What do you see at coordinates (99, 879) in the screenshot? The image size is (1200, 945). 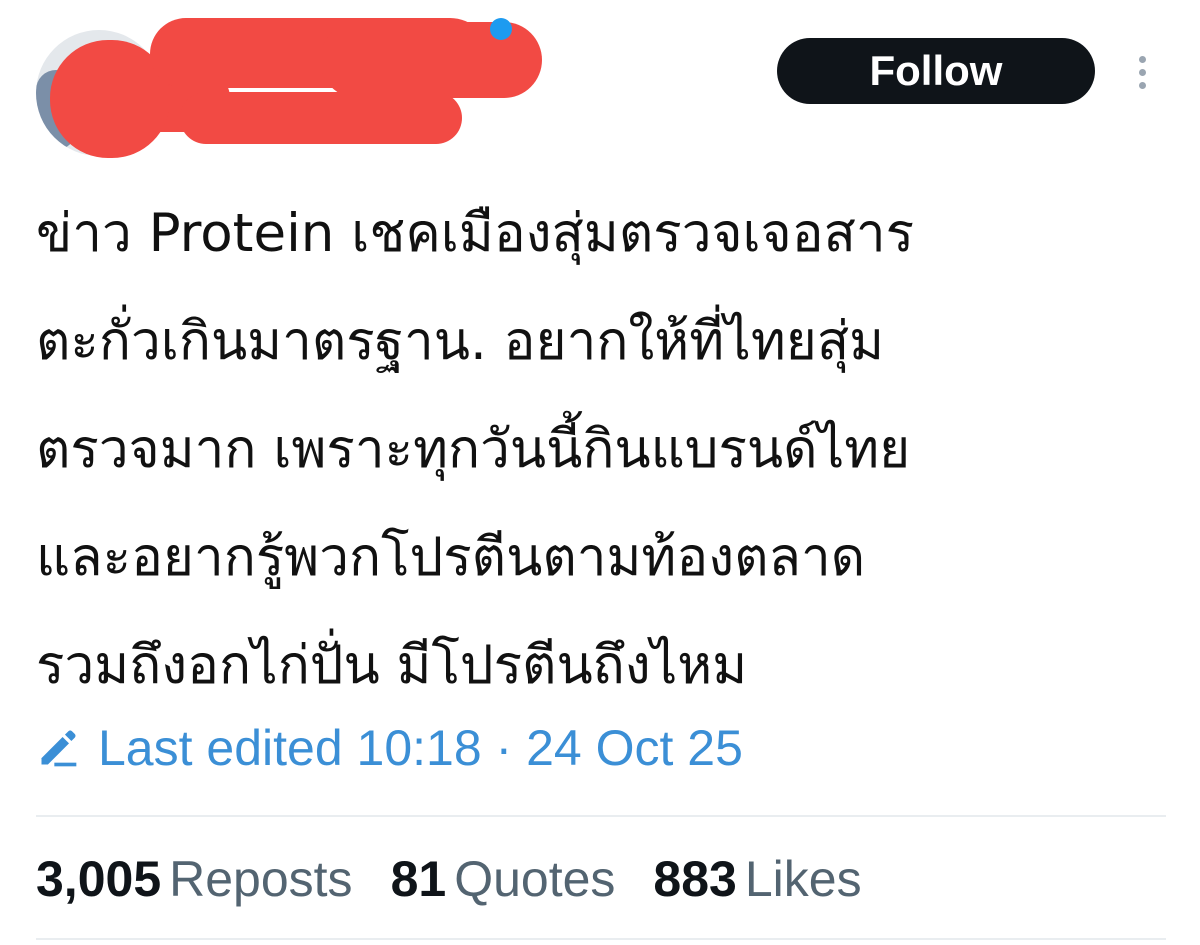 I see `reposts-count: 3,005` at bounding box center [99, 879].